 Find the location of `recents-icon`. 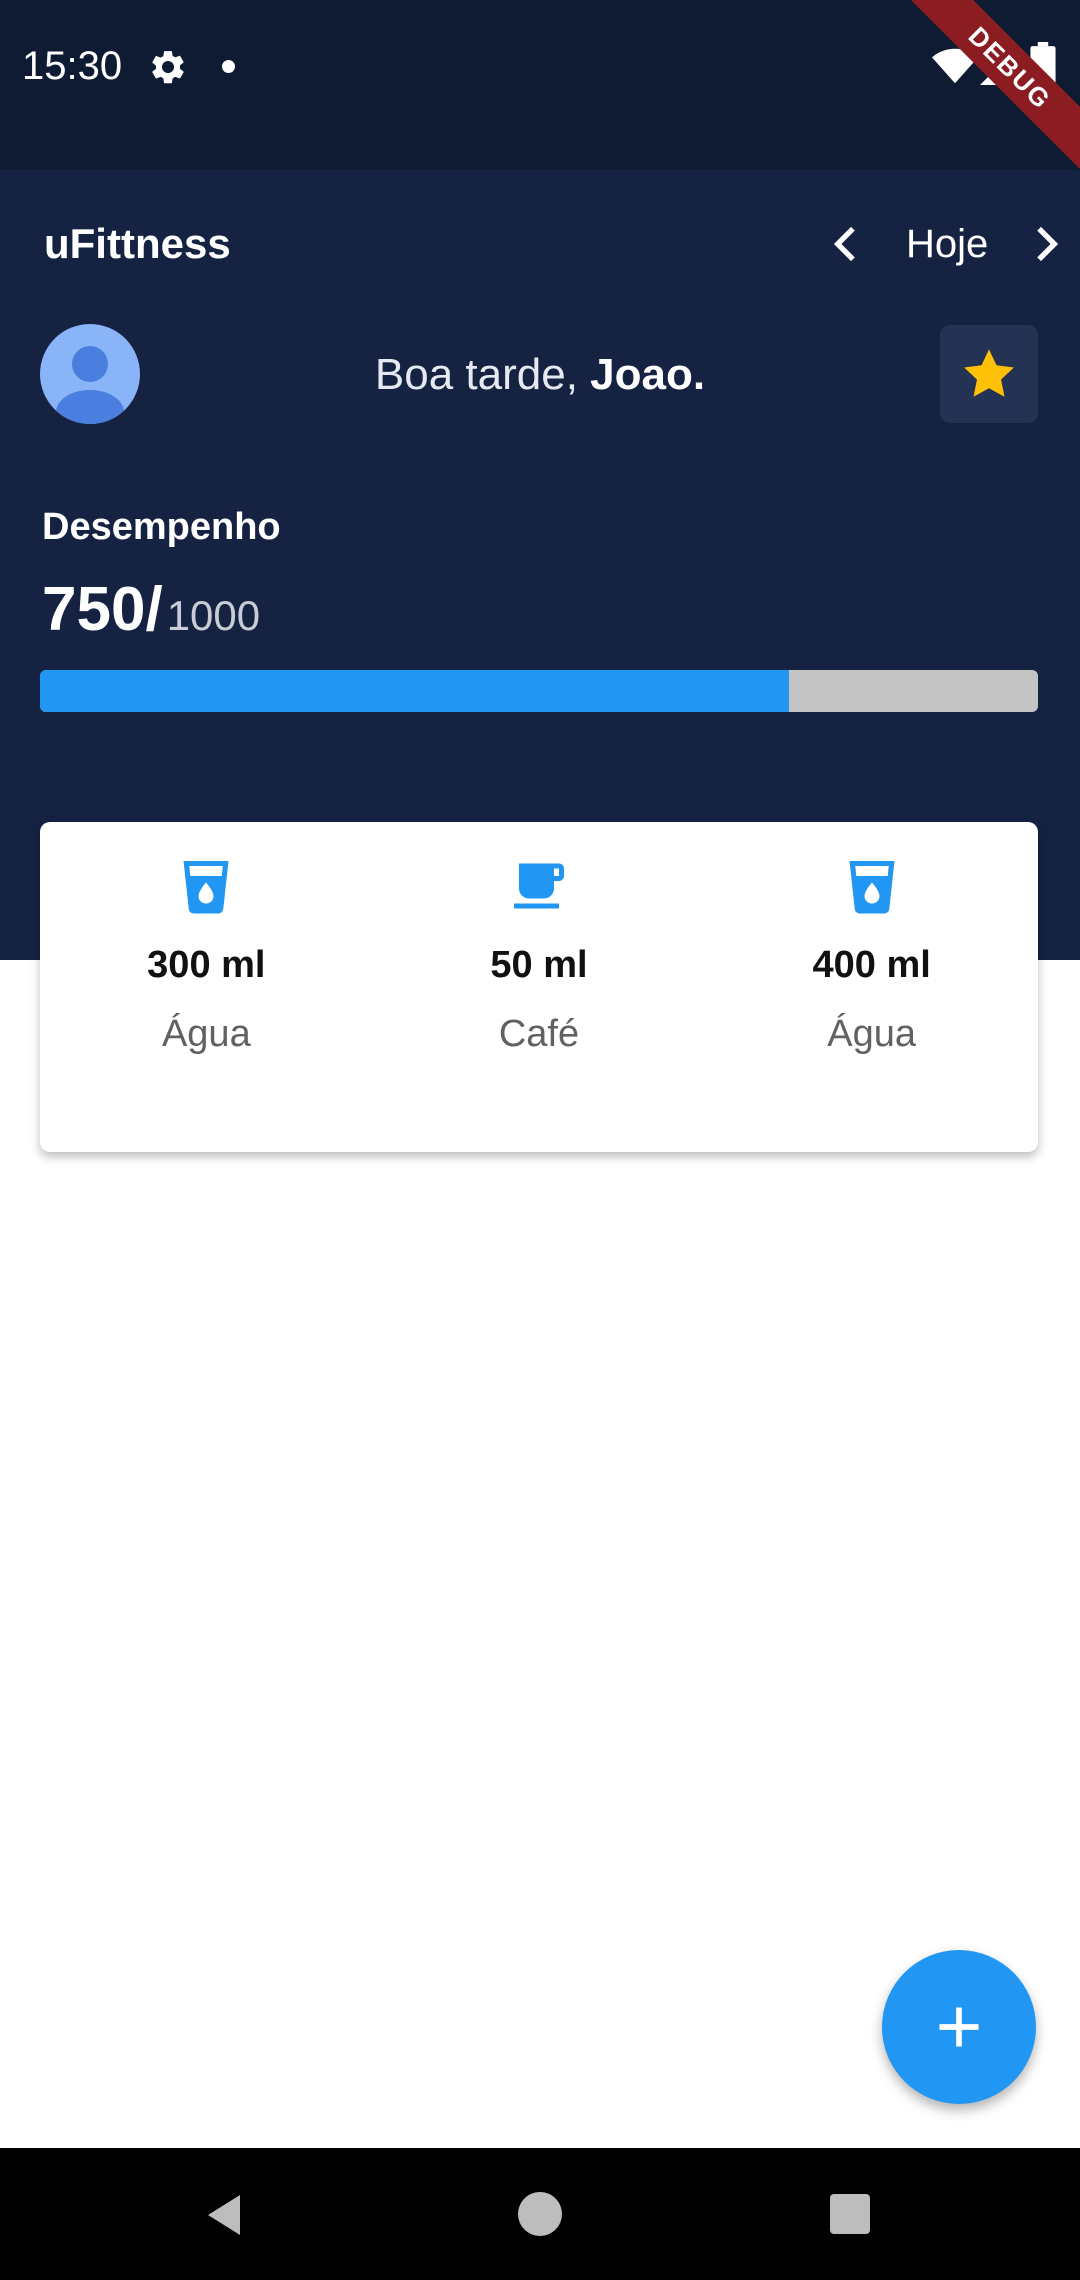

recents-icon is located at coordinates (850, 2214).